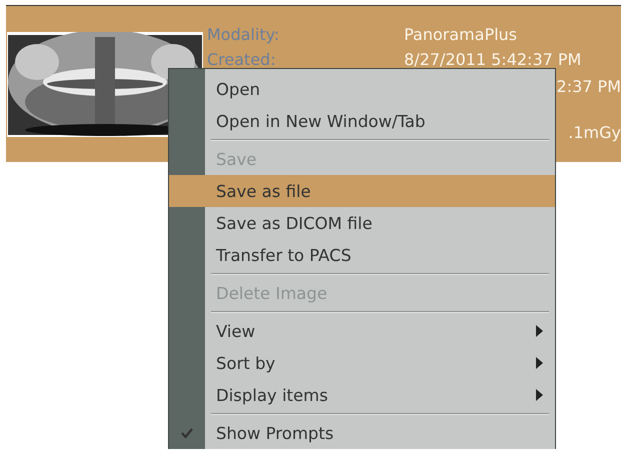 The width and height of the screenshot is (621, 457). What do you see at coordinates (242, 60) in the screenshot?
I see `field-label: Created:` at bounding box center [242, 60].